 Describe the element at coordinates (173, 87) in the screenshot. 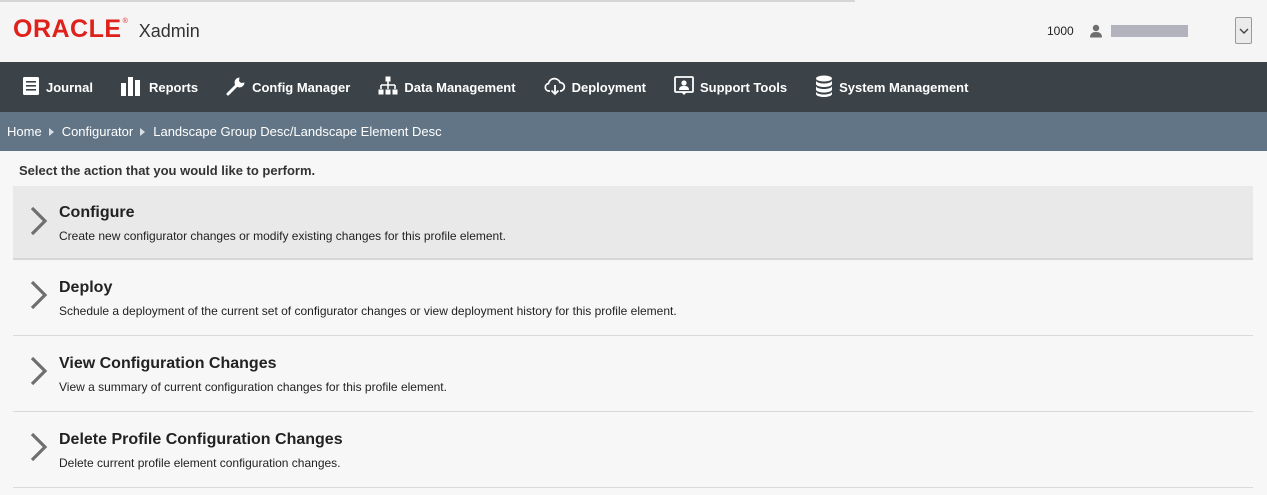

I see `nav-item-label: Reports` at that location.